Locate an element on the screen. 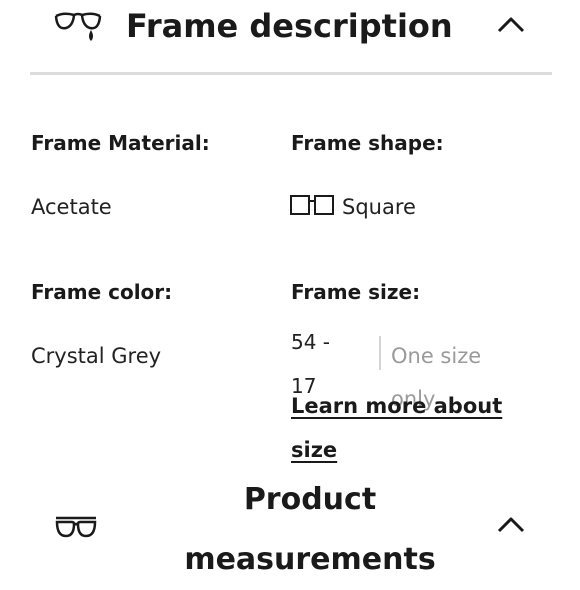 The width and height of the screenshot is (580, 590). product-measurements-title: Product measurements is located at coordinates (310, 529).